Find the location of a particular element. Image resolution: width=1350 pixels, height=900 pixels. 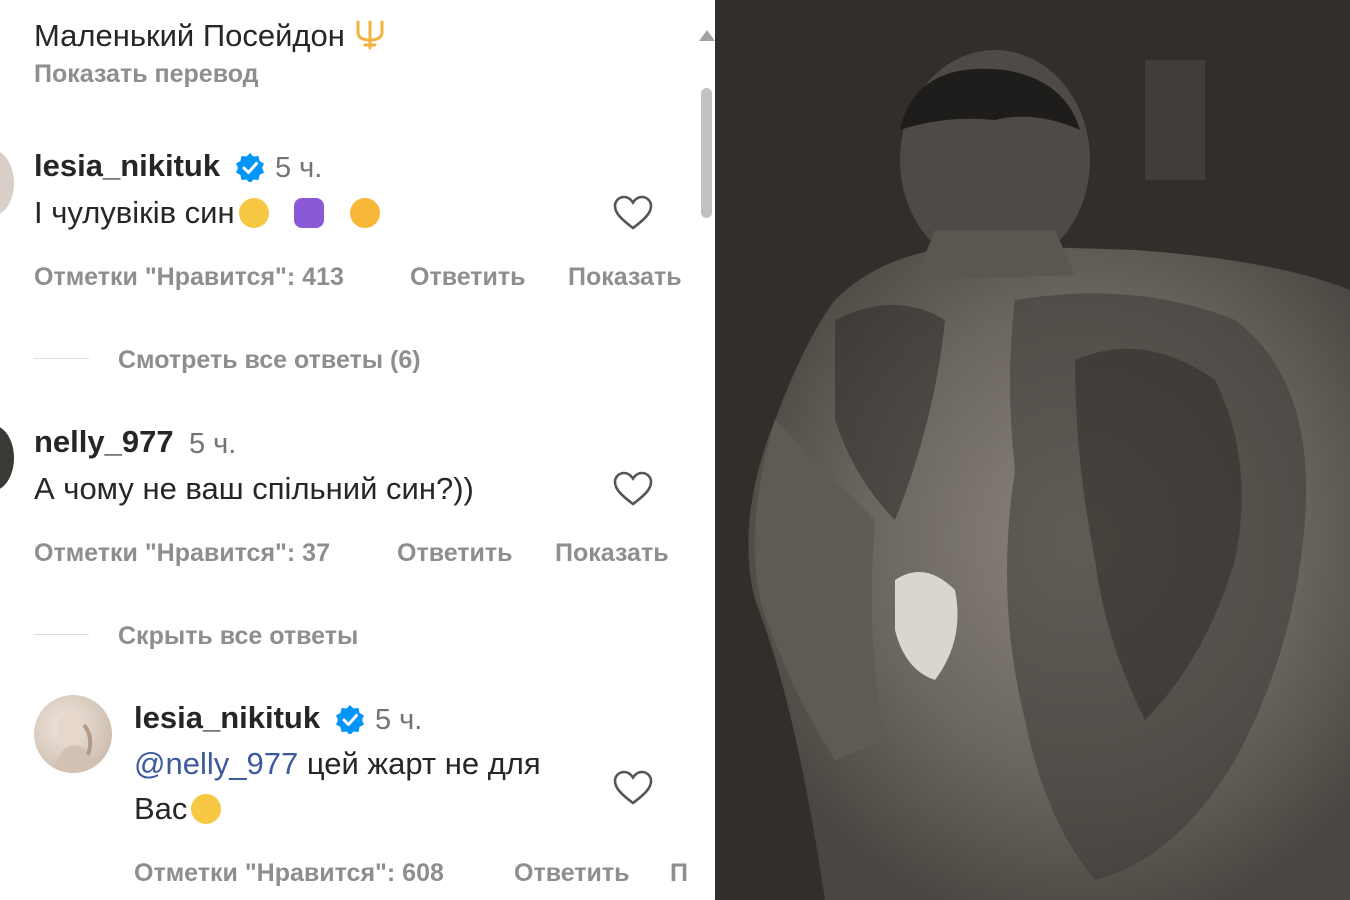

avatar-photo-icon is located at coordinates (75, 743).